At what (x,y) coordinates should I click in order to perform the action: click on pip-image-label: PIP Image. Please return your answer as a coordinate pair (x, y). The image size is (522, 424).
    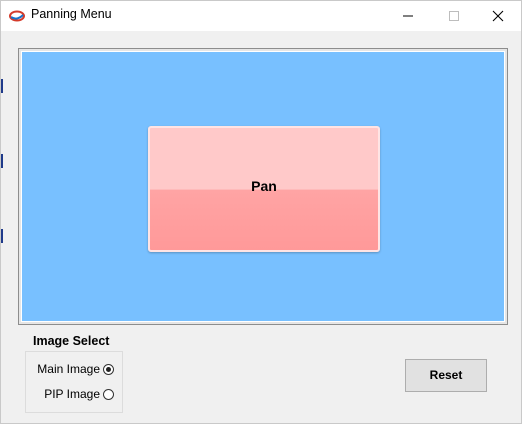
    Looking at the image, I should click on (72, 394).